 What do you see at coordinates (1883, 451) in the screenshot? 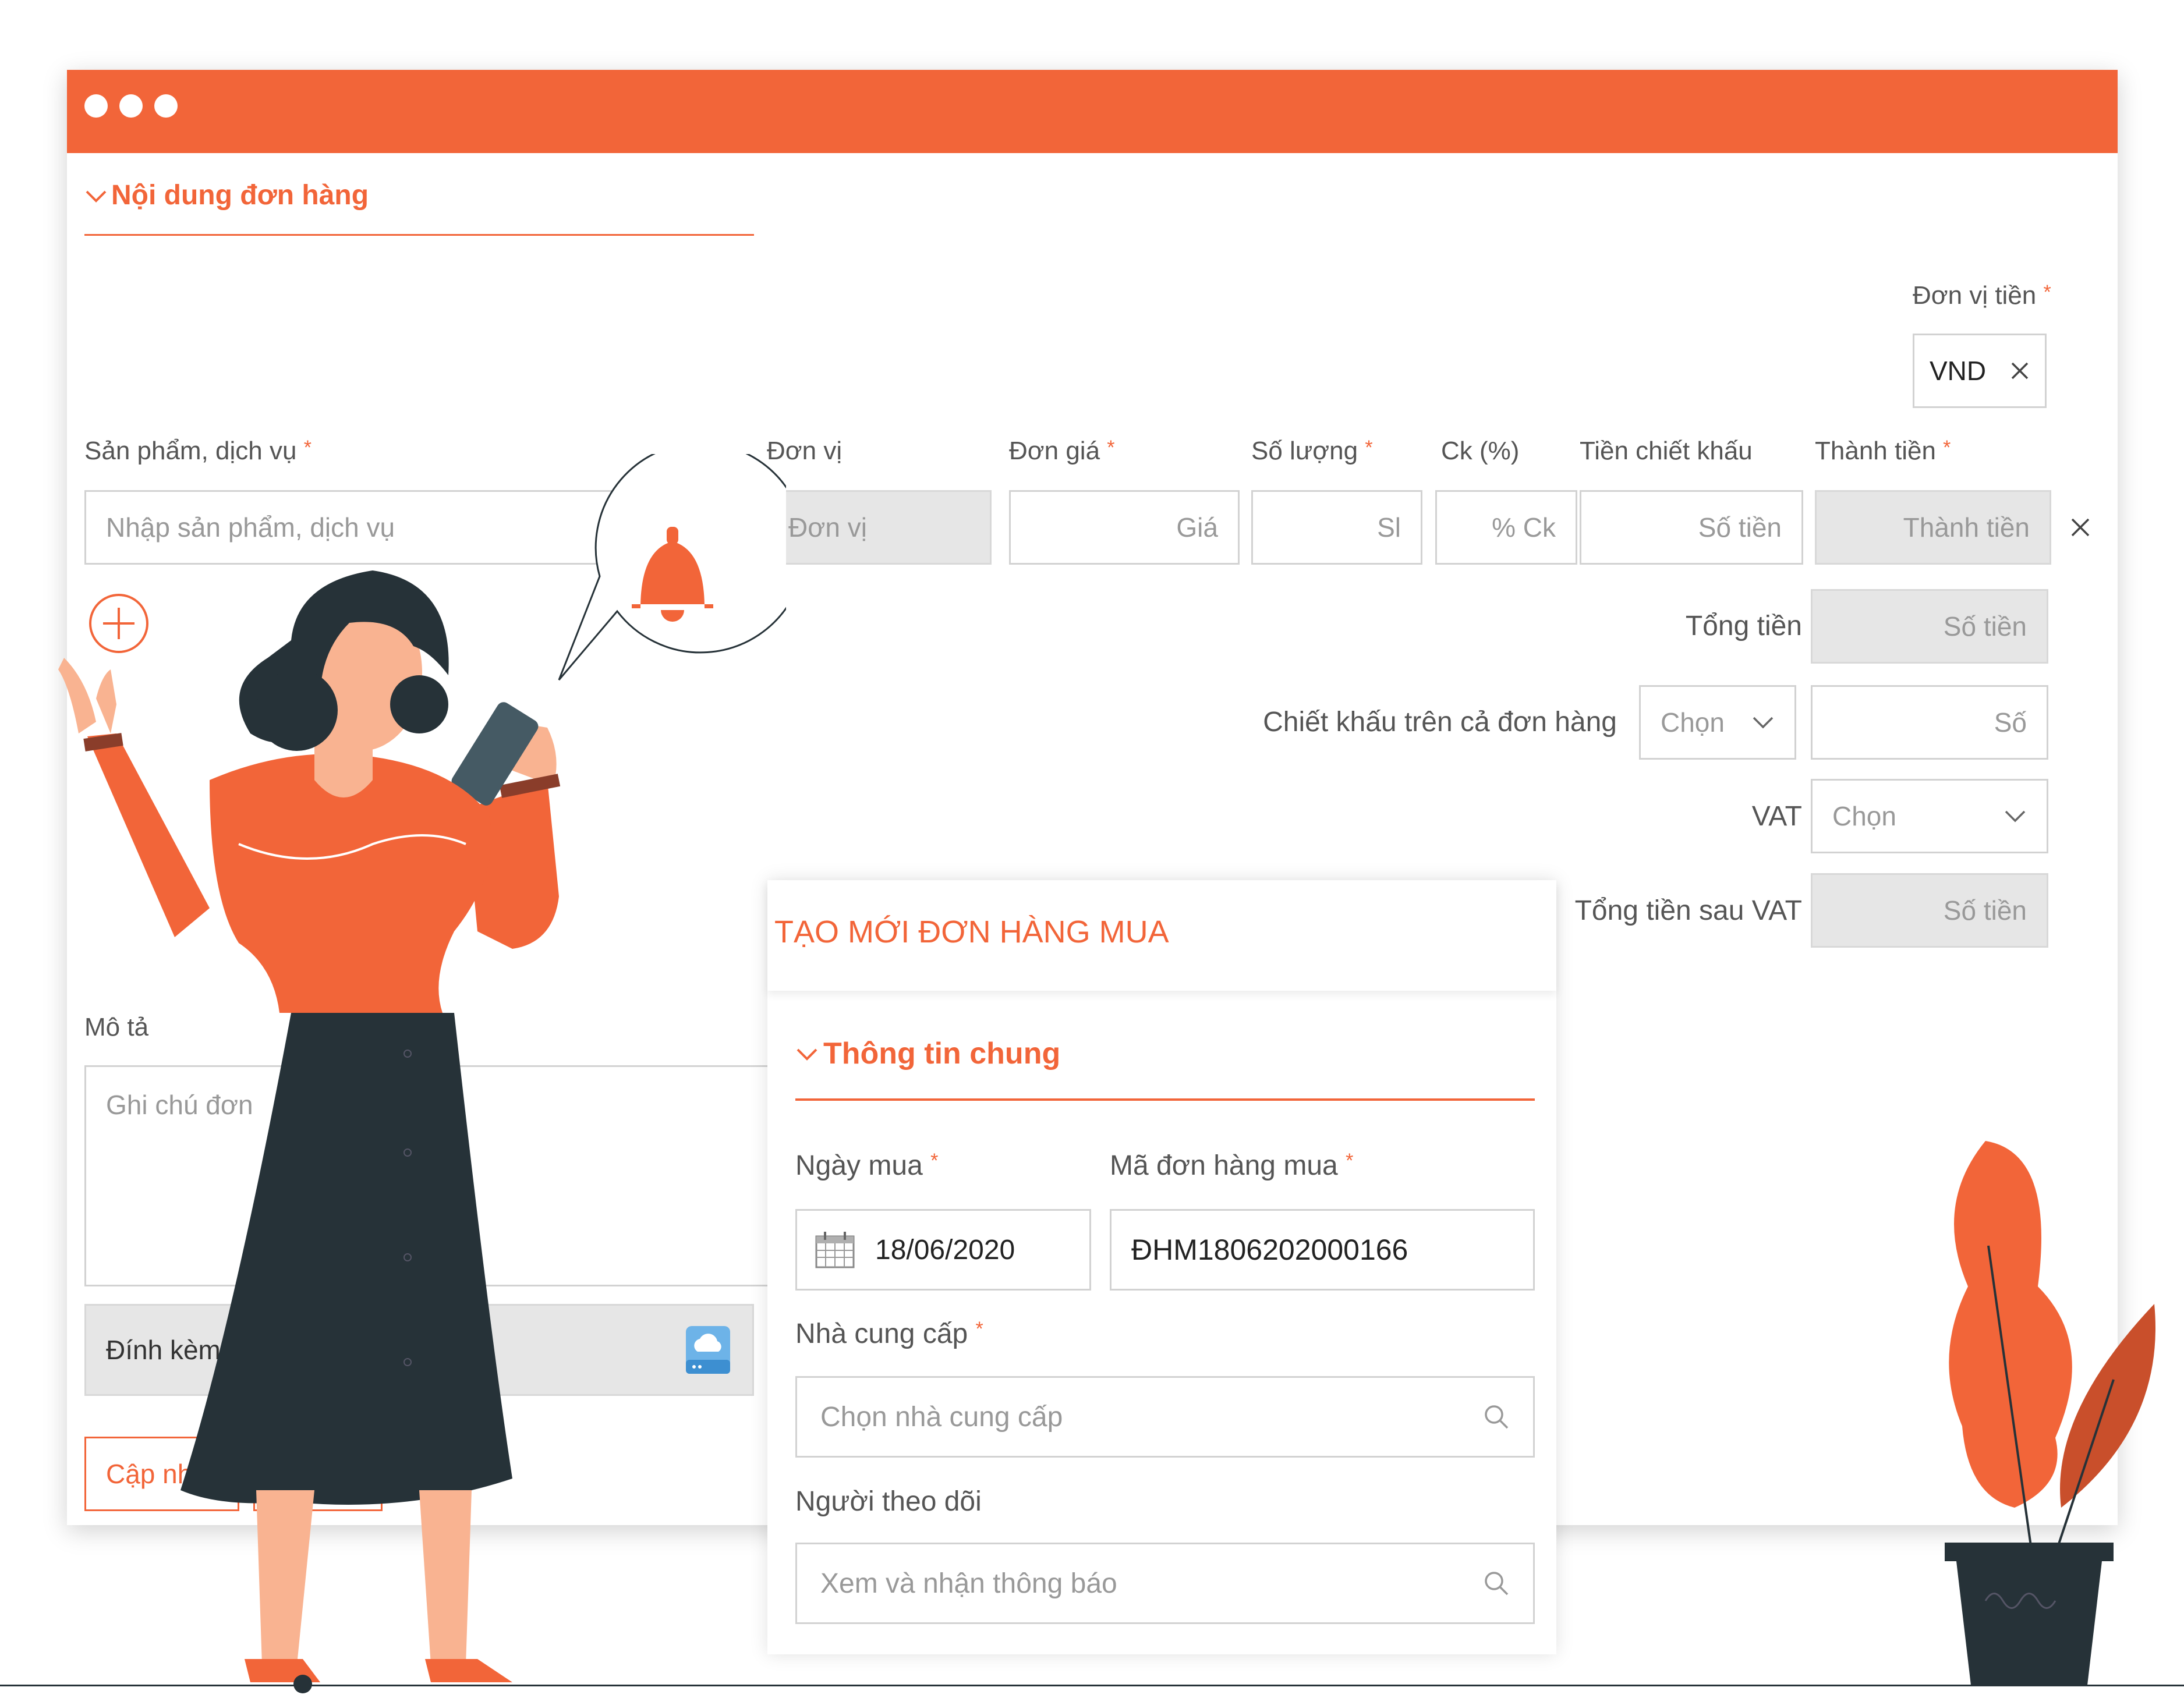
I see `line-total-label: Thành tiền *` at bounding box center [1883, 451].